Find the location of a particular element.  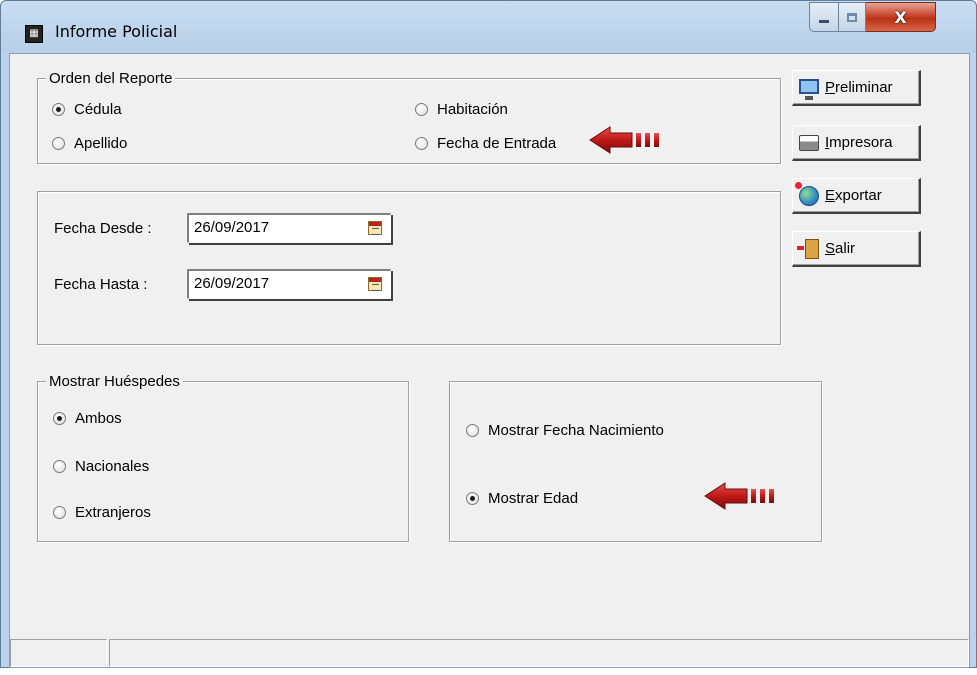

radio-mostrar-fecha-nacimiento-label: Mostrar Fecha Nacimiento is located at coordinates (576, 430).